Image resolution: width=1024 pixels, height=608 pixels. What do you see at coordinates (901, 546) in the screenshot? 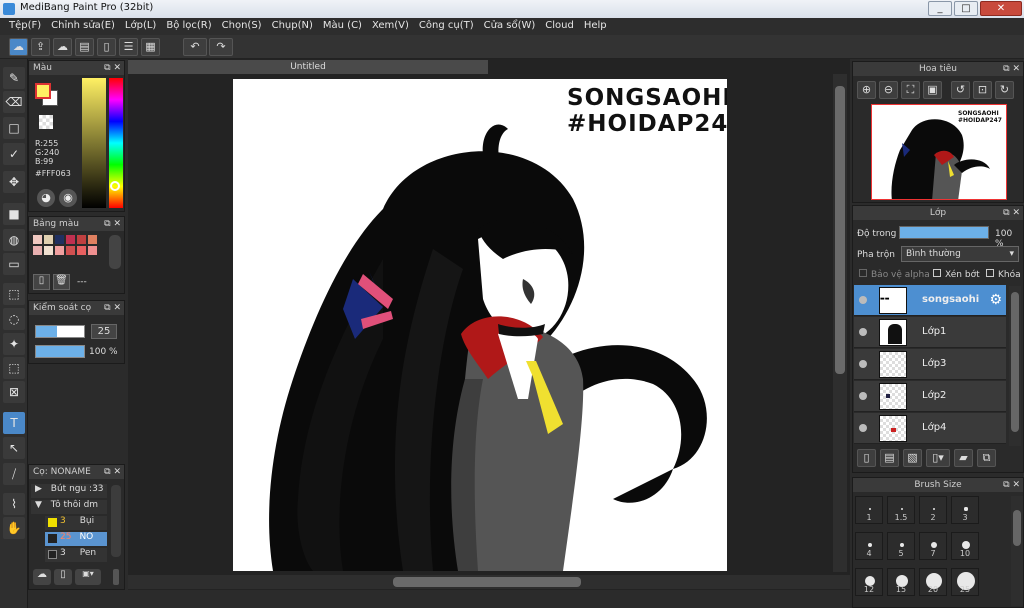
I see `brush-size-option: 5` at bounding box center [901, 546].